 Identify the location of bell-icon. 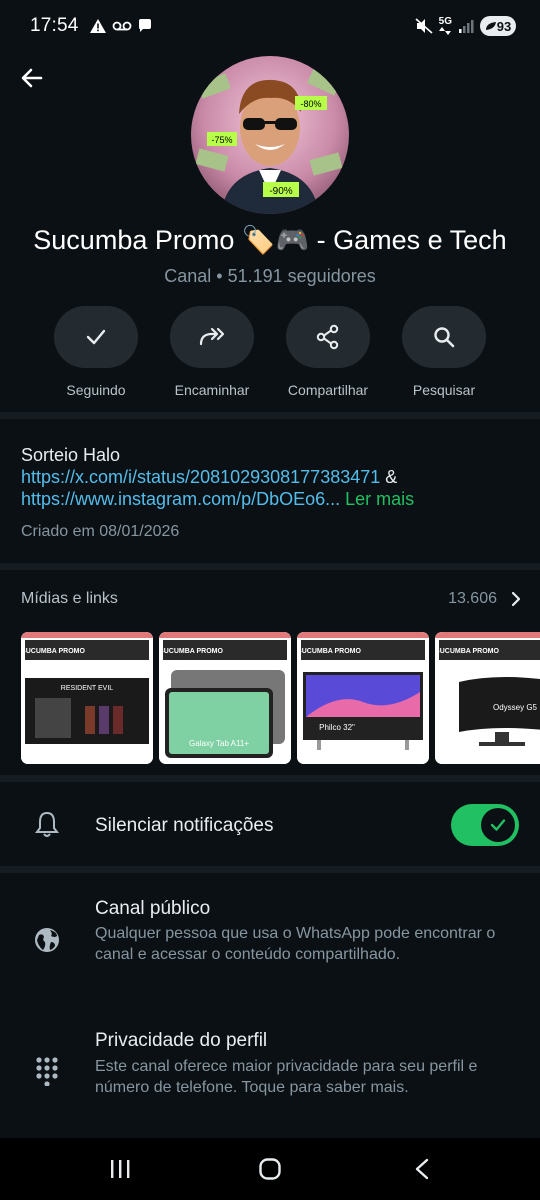
(47, 824).